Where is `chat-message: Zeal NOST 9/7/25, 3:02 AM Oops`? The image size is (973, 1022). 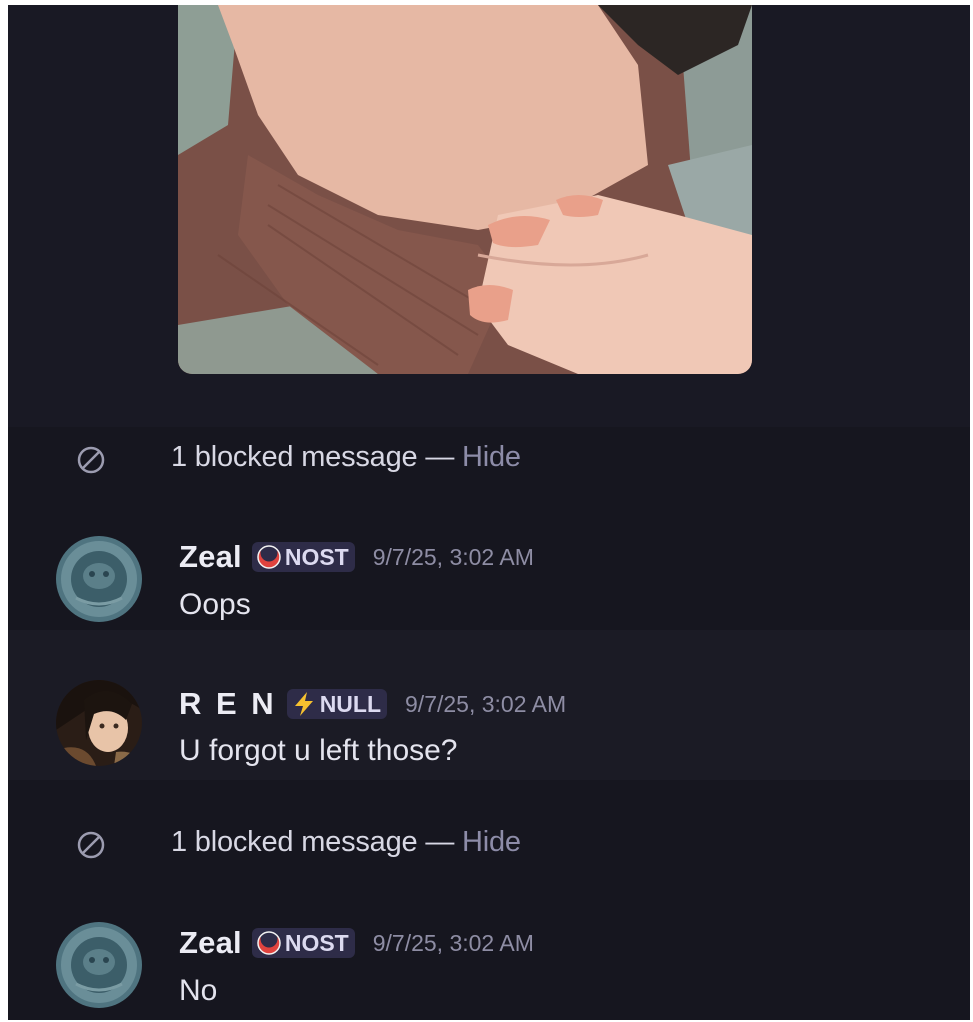 chat-message: Zeal NOST 9/7/25, 3:02 AM Oops is located at coordinates (489, 577).